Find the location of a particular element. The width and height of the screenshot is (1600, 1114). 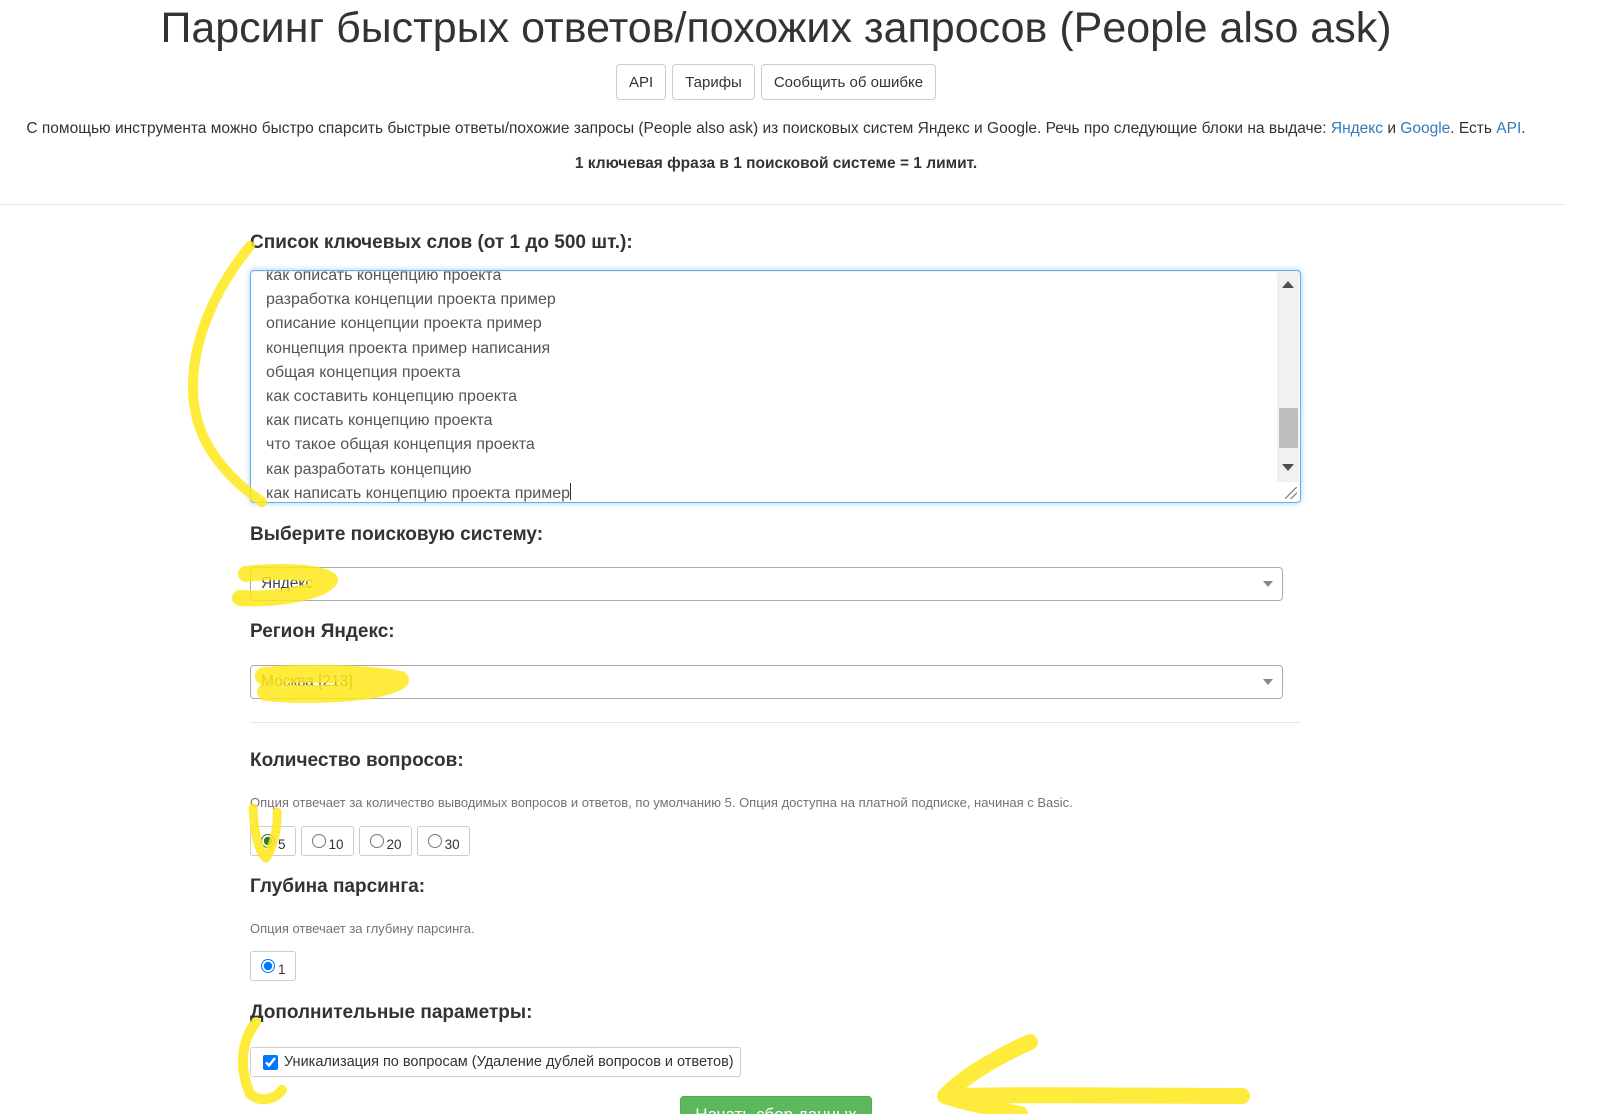

report-error-button: Сообщить об ошибке is located at coordinates (848, 82).